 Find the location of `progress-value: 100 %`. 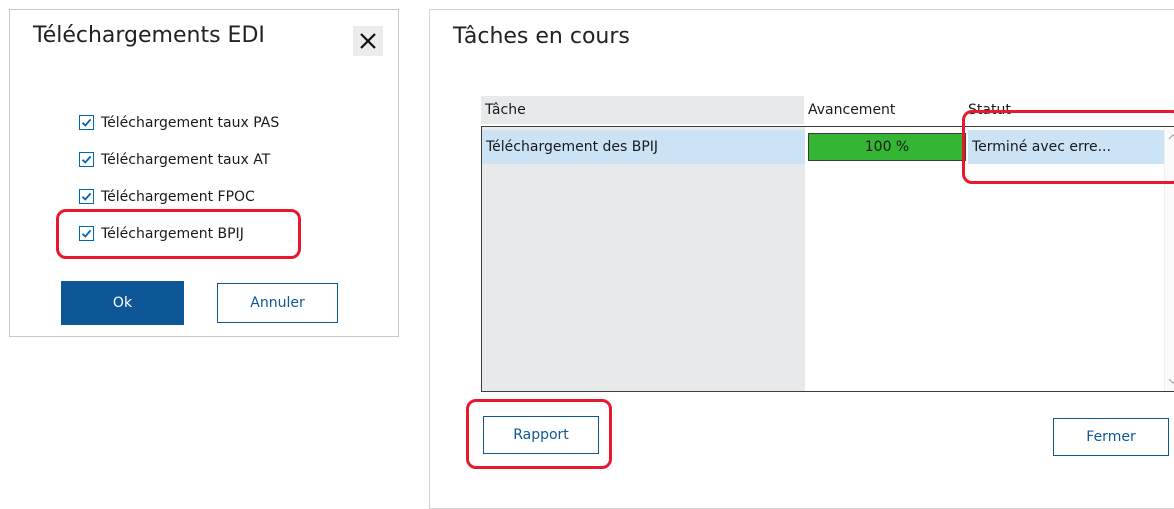

progress-value: 100 % is located at coordinates (887, 147).